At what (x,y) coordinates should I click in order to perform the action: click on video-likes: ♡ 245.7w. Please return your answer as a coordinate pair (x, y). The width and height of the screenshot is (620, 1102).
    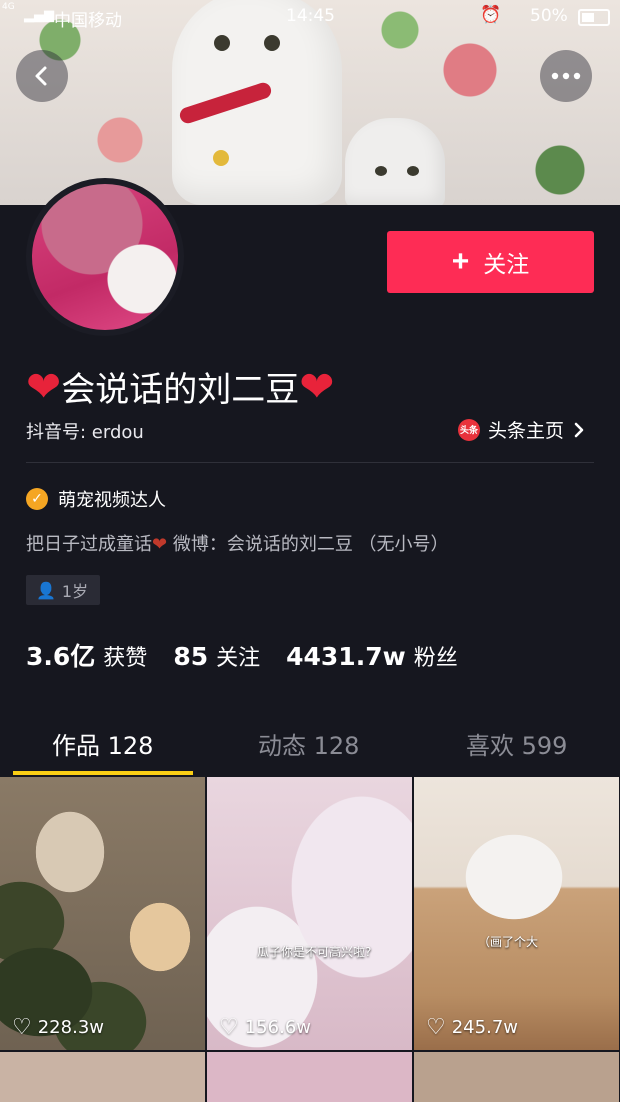
    Looking at the image, I should click on (472, 1027).